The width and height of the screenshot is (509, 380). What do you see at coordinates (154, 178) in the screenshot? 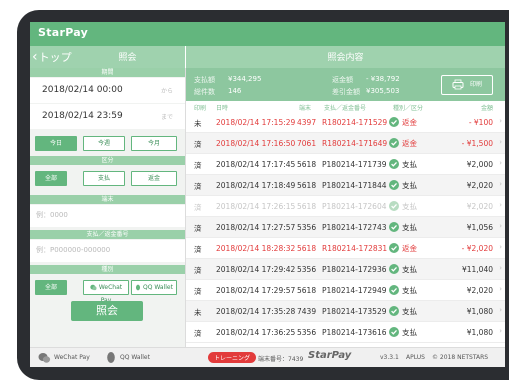
I see `category-refund-button: 返金` at bounding box center [154, 178].